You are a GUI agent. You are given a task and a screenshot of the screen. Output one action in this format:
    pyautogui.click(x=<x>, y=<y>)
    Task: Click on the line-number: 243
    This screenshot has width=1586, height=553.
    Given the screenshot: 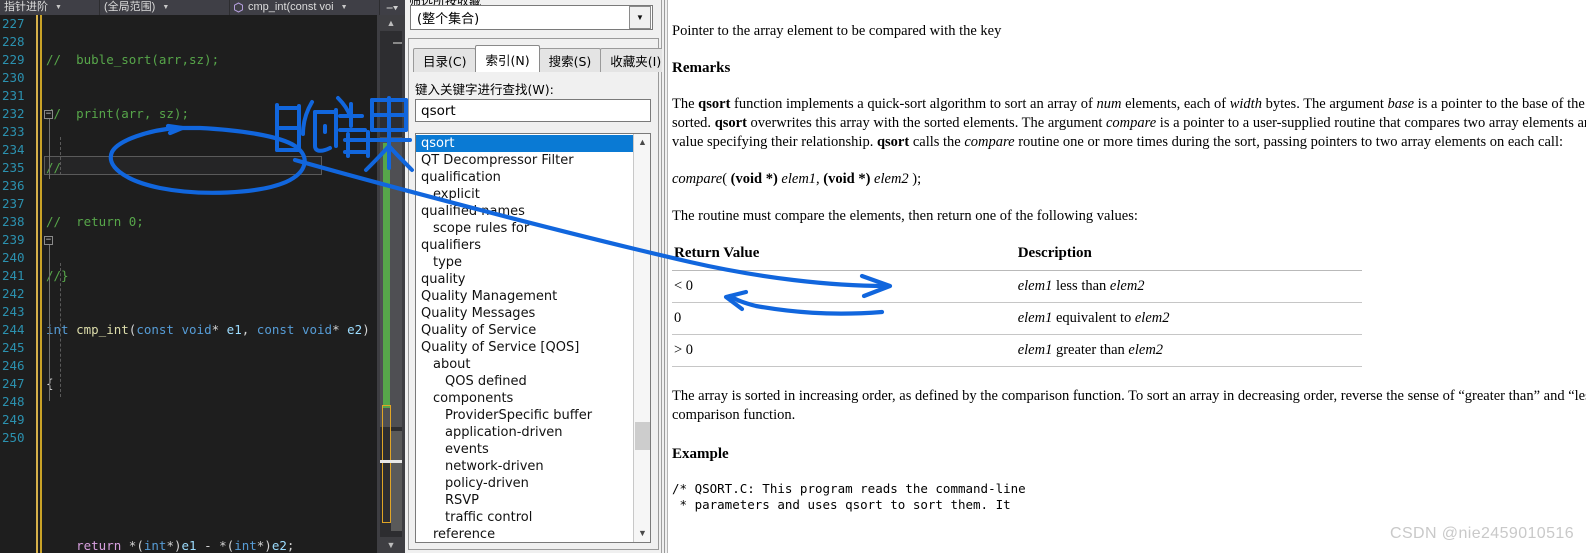 What is the action you would take?
    pyautogui.click(x=13, y=311)
    